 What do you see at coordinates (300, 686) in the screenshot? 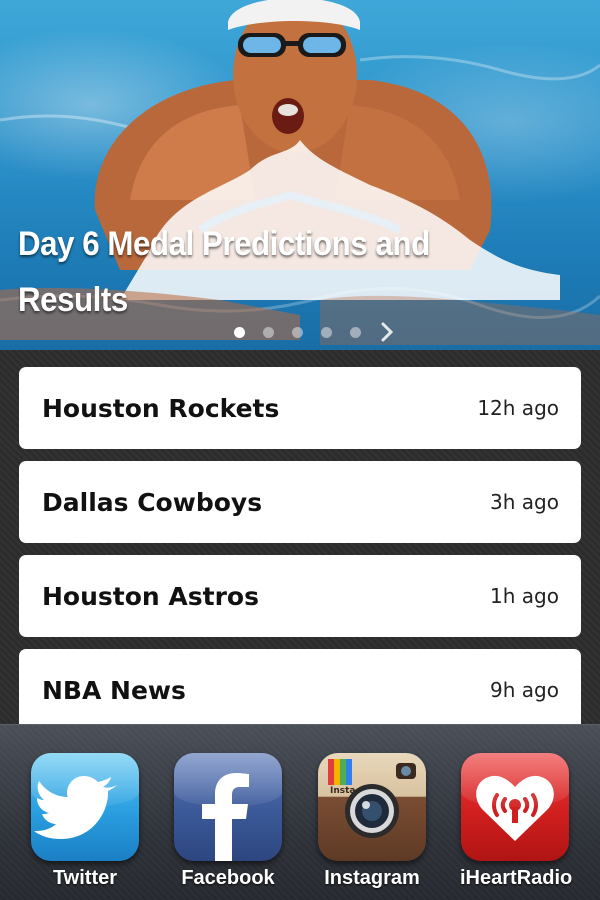
I see `feed-item-nba-news: NBA News 9h ago` at bounding box center [300, 686].